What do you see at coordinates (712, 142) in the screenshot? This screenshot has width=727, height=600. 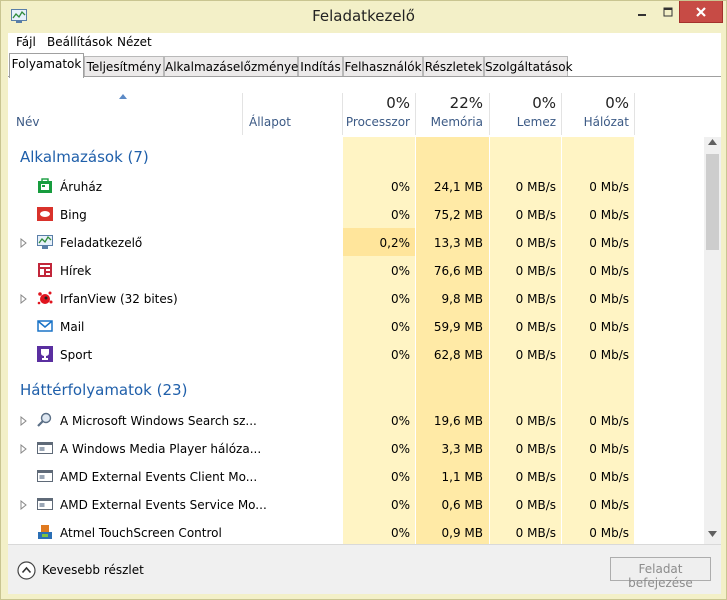 I see `scroll-up-icon` at bounding box center [712, 142].